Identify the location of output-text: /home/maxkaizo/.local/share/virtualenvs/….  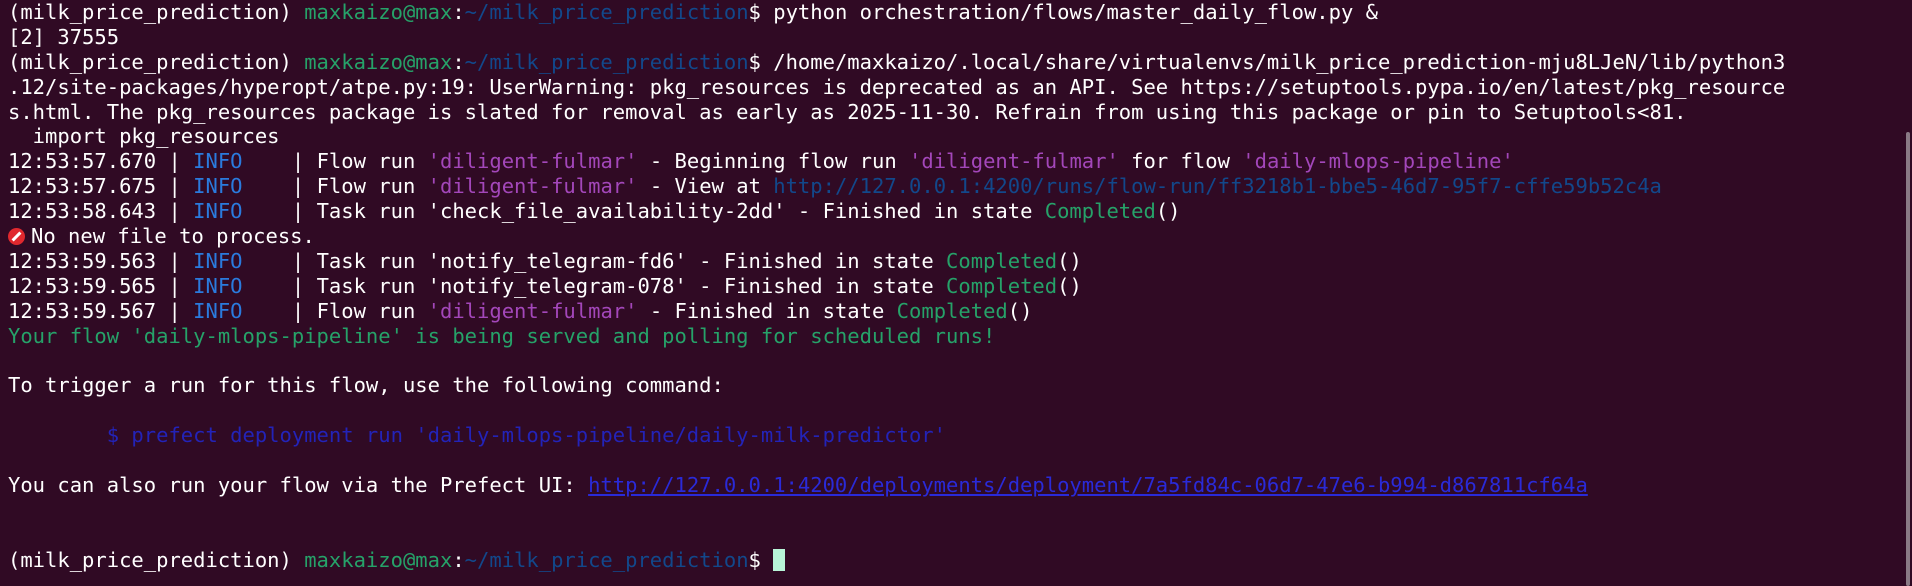
(1279, 61).